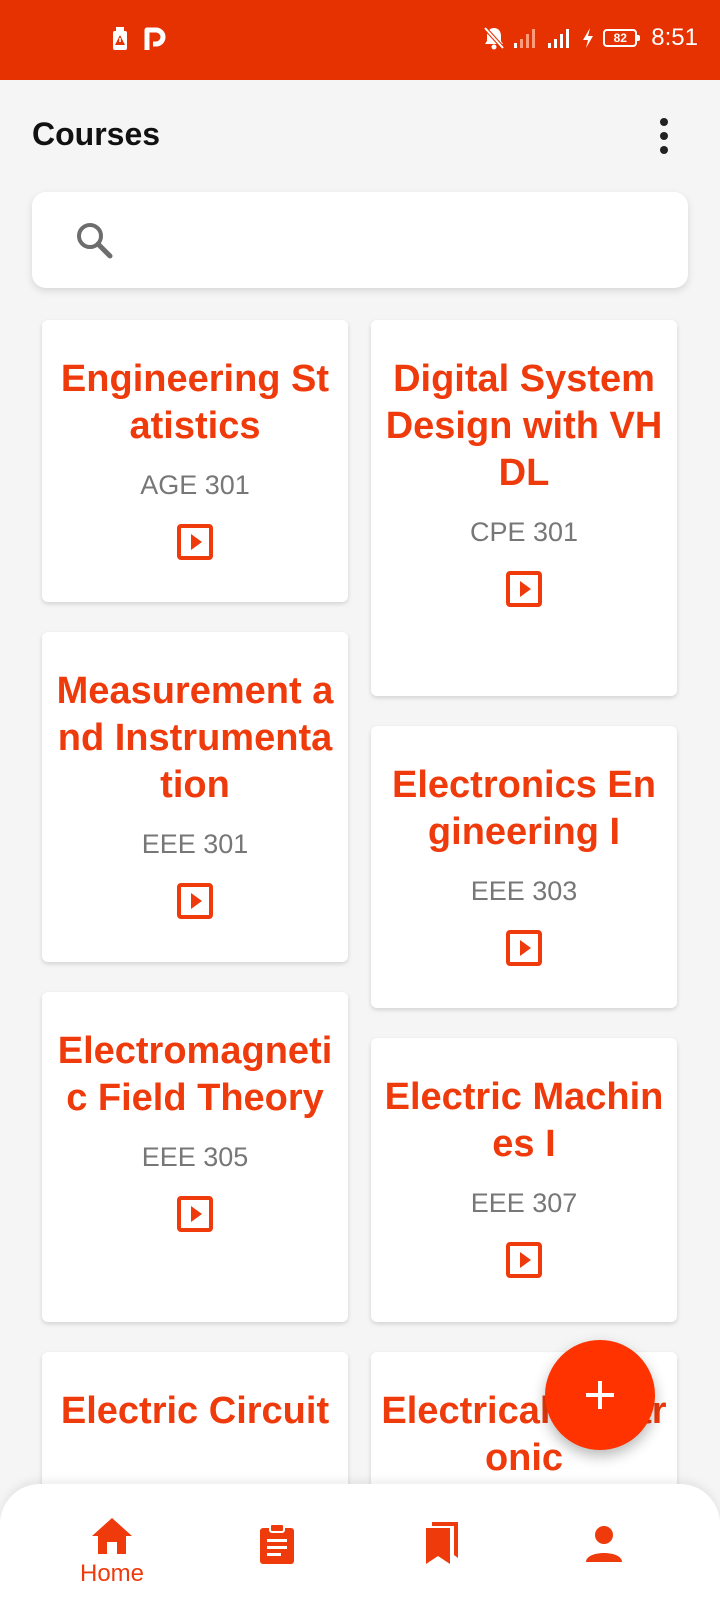  Describe the element at coordinates (524, 891) in the screenshot. I see `course-code: EEE 303` at that location.